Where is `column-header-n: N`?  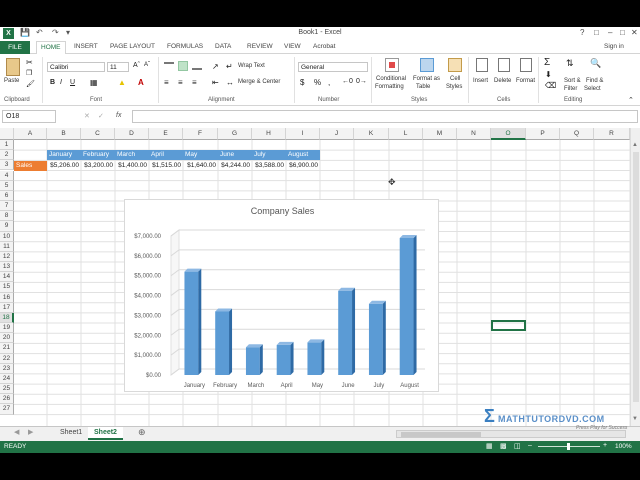 column-header-n: N is located at coordinates (474, 134).